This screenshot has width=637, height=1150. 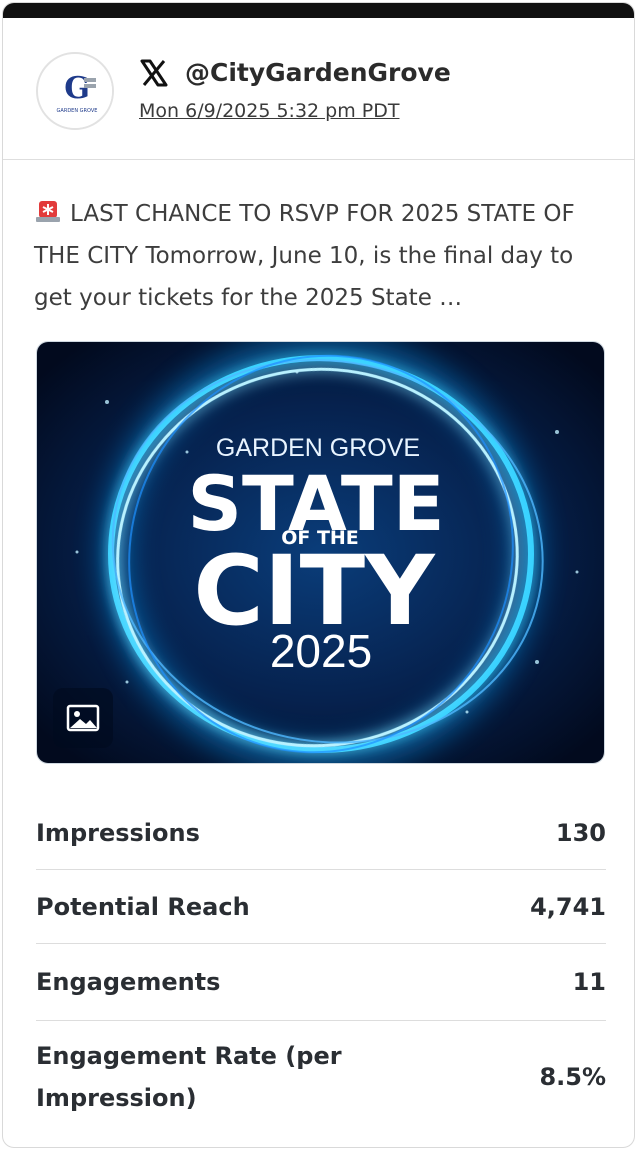 I want to click on stat-row-impressions: Impressions 130, so click(x=321, y=833).